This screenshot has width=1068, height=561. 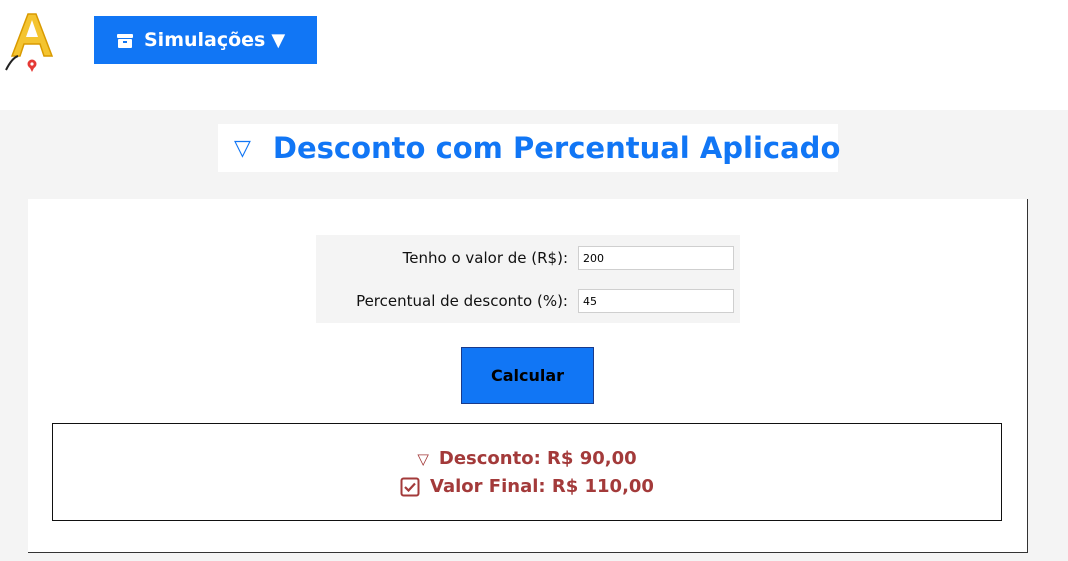 What do you see at coordinates (656, 258) in the screenshot?
I see `value-input` at bounding box center [656, 258].